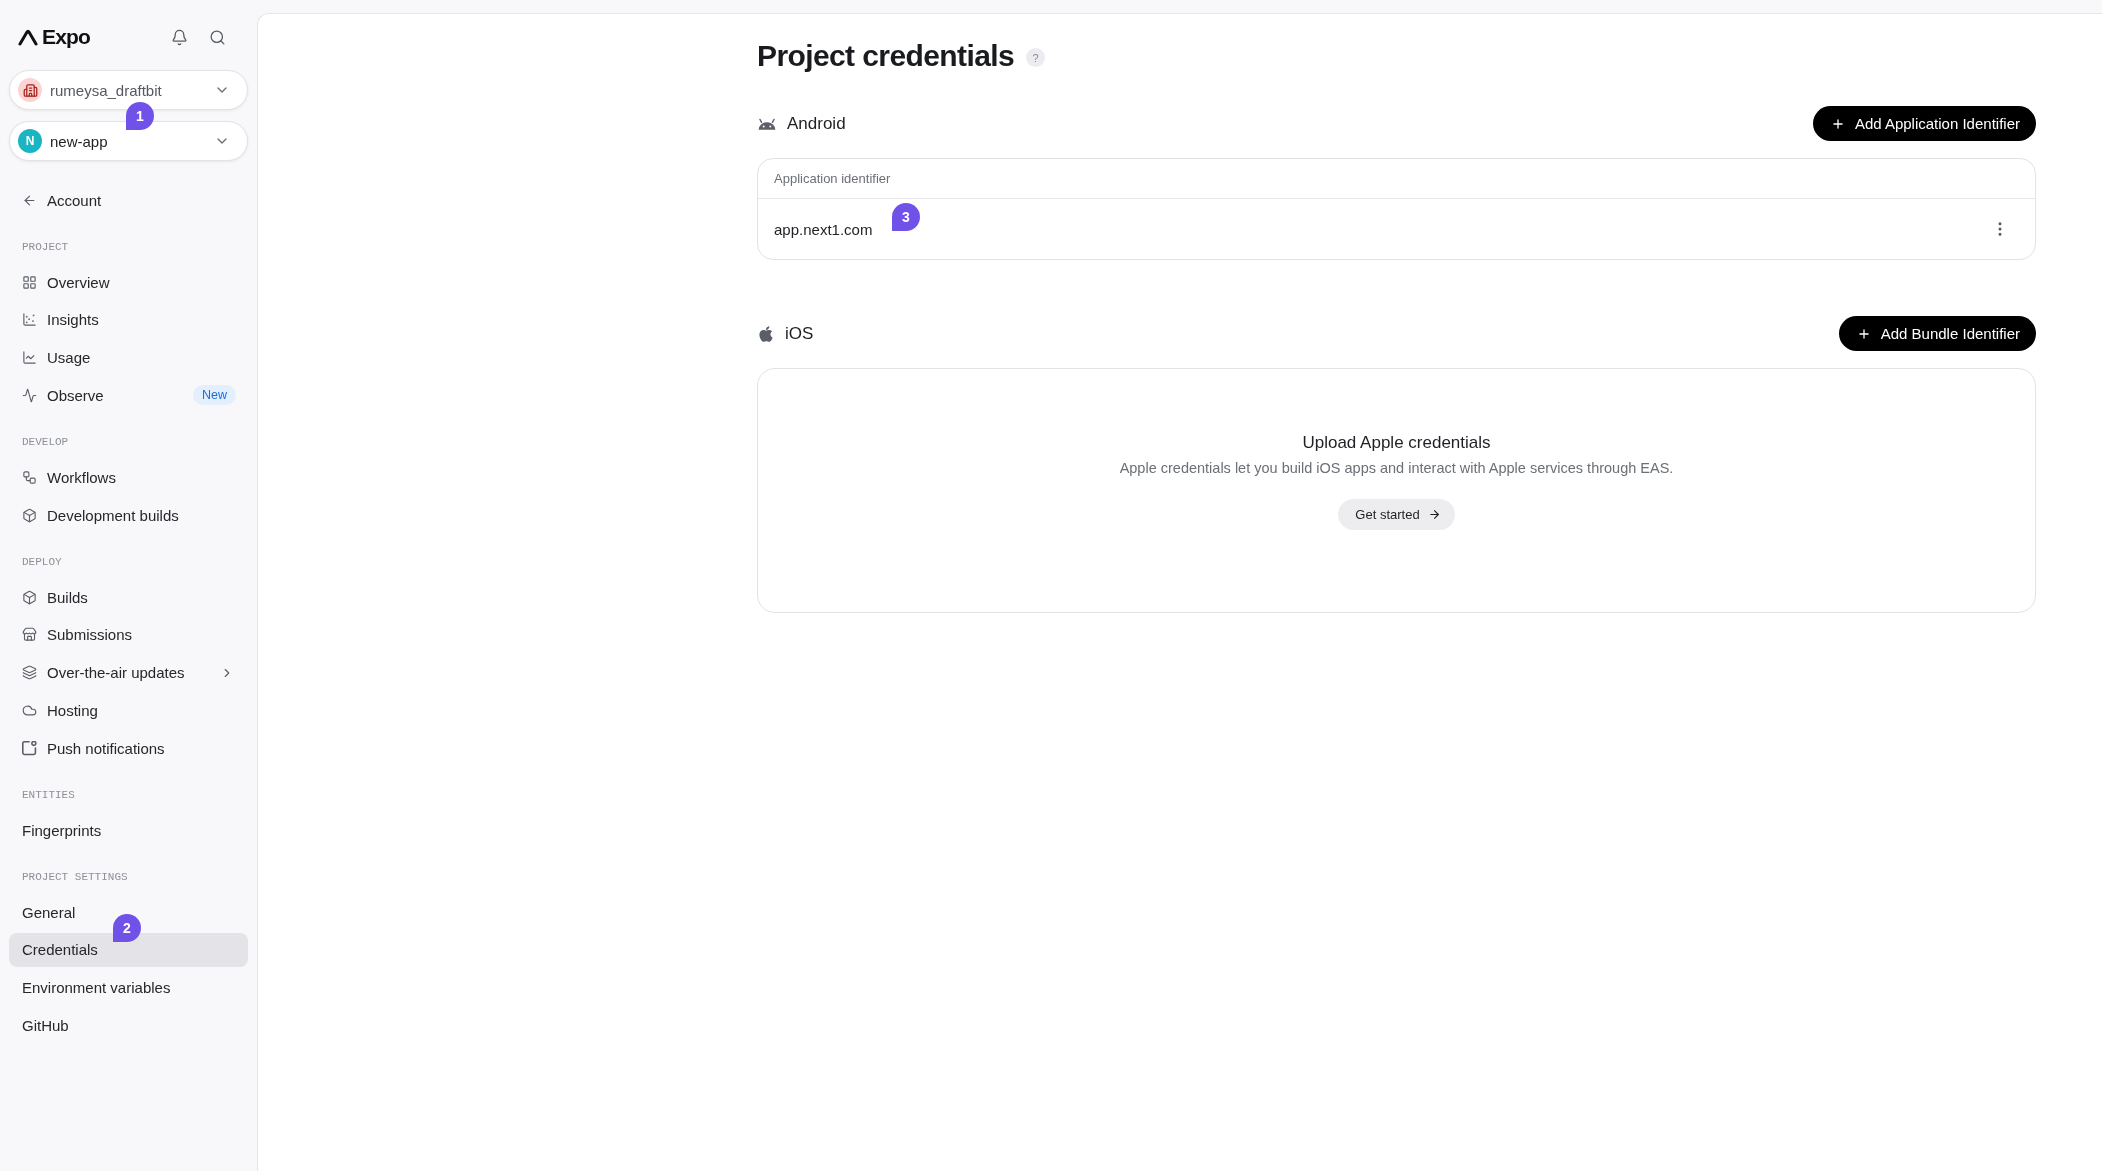 Image resolution: width=2102 pixels, height=1171 pixels. What do you see at coordinates (29, 282) in the screenshot?
I see `grid-icon` at bounding box center [29, 282].